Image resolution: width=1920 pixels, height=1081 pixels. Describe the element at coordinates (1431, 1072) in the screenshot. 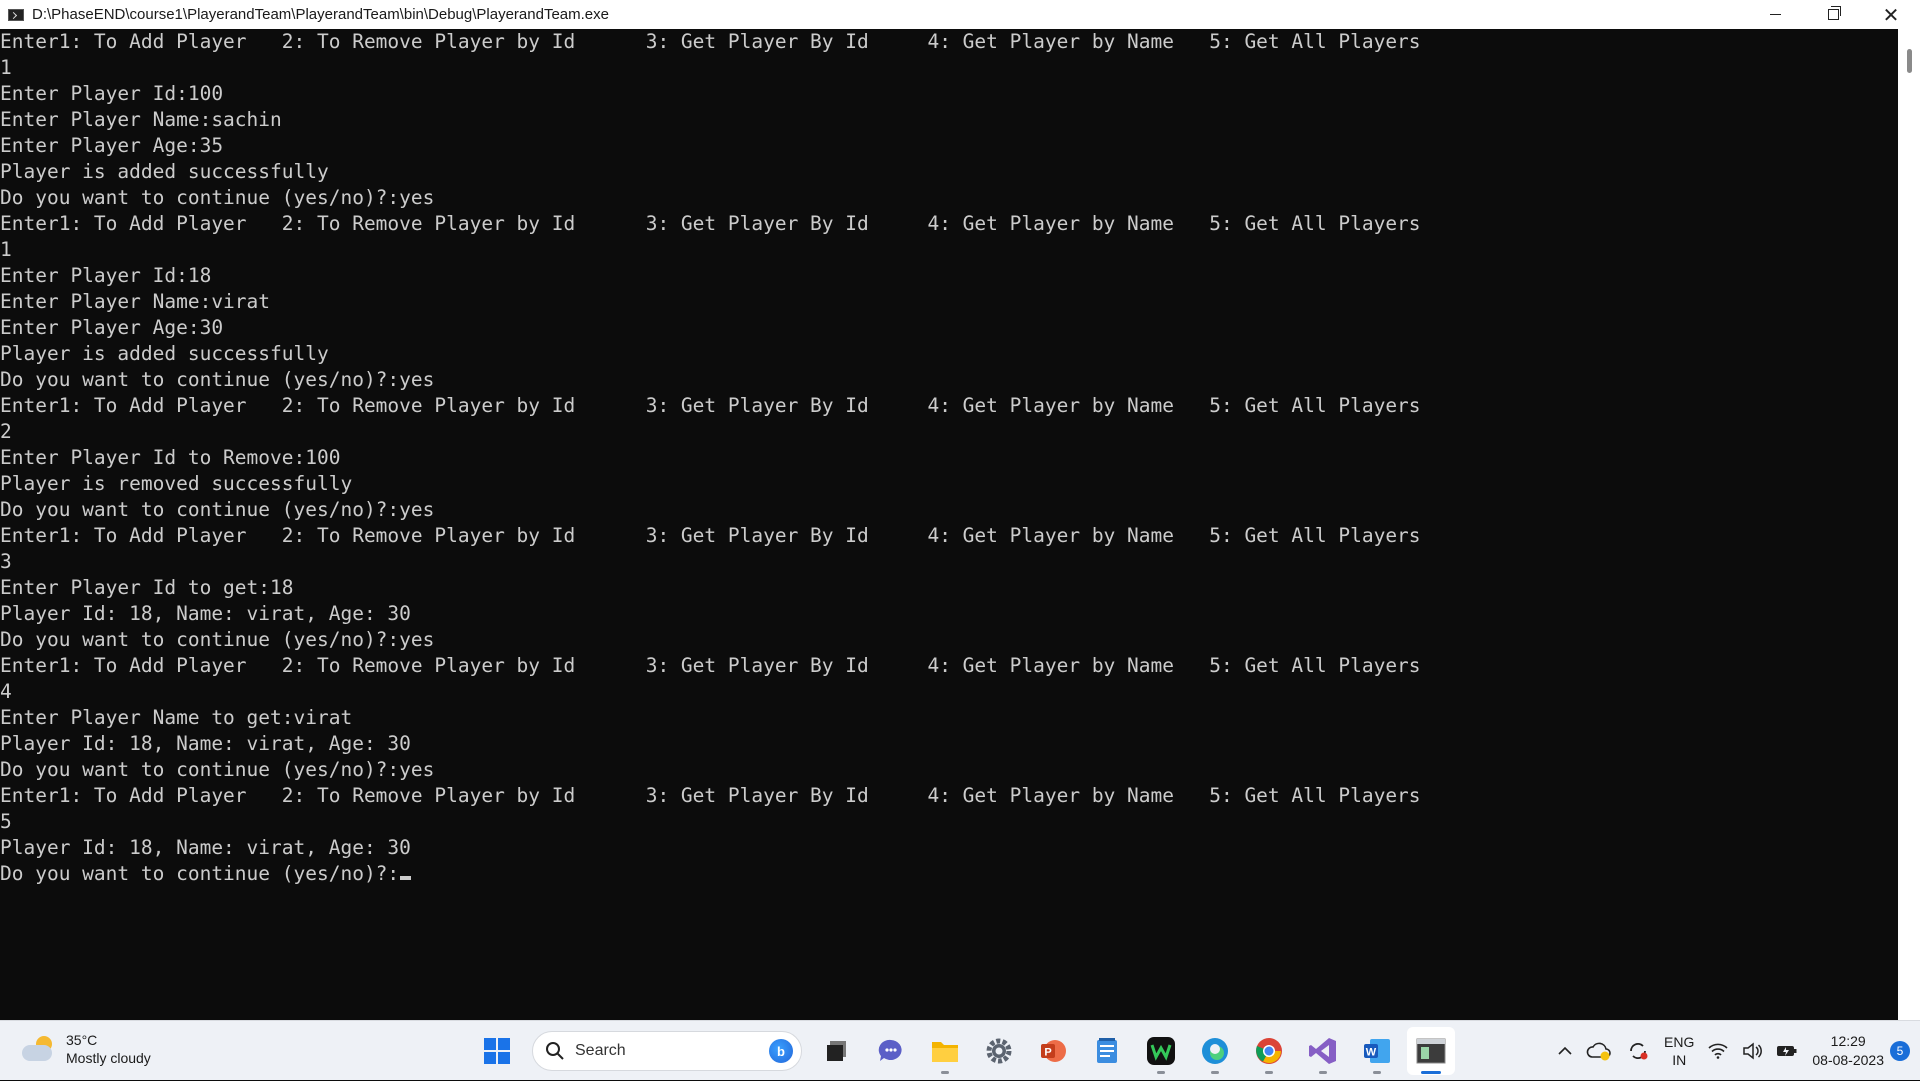

I see `active-indicator` at that location.